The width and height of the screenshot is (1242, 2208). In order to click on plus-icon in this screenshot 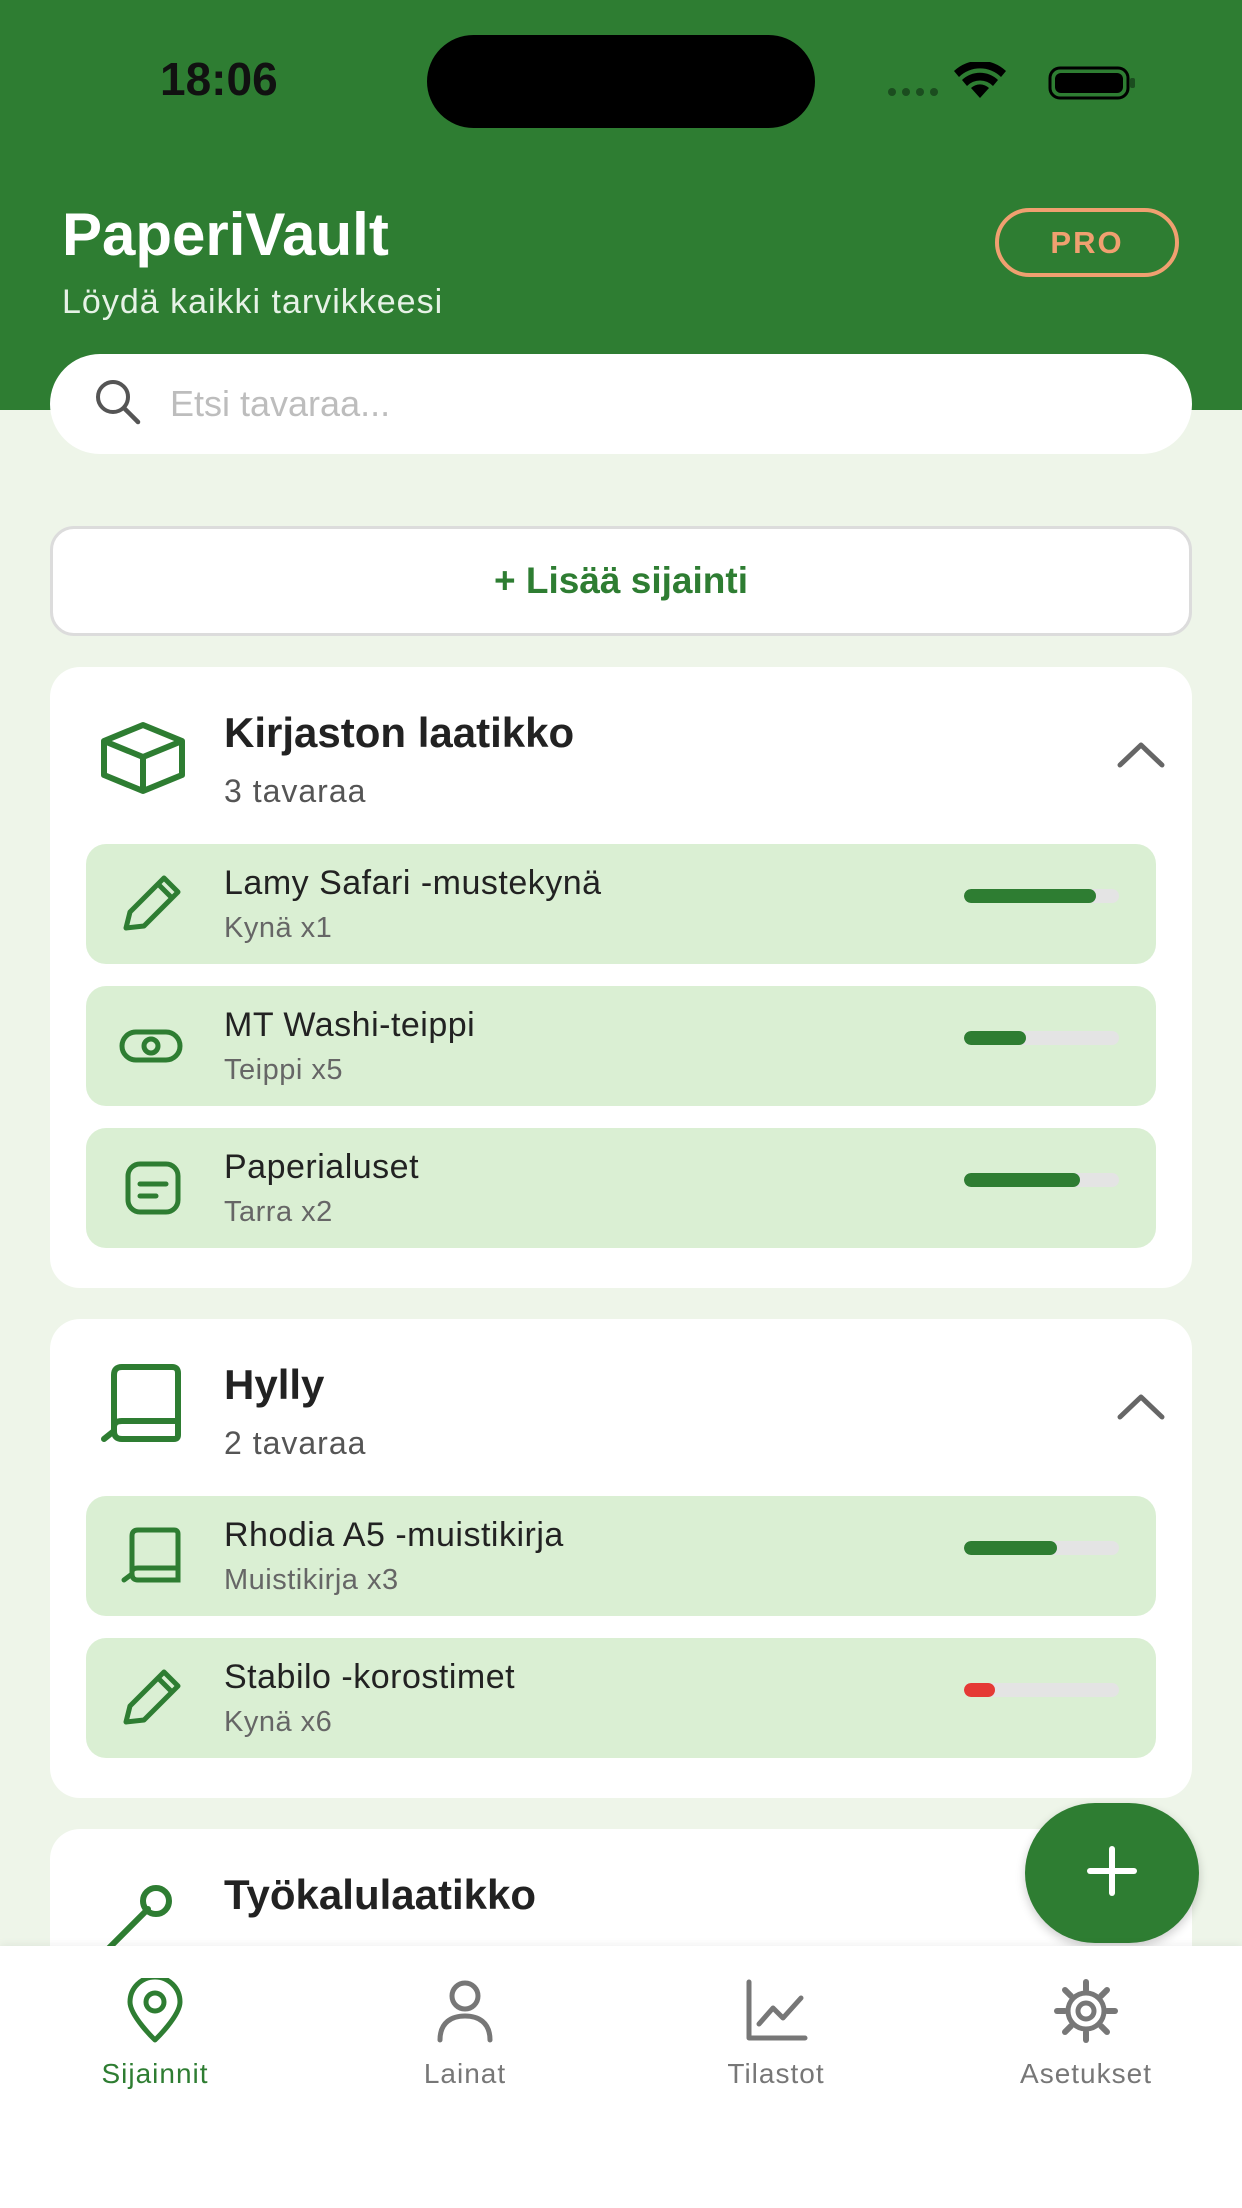, I will do `click(1112, 1873)`.